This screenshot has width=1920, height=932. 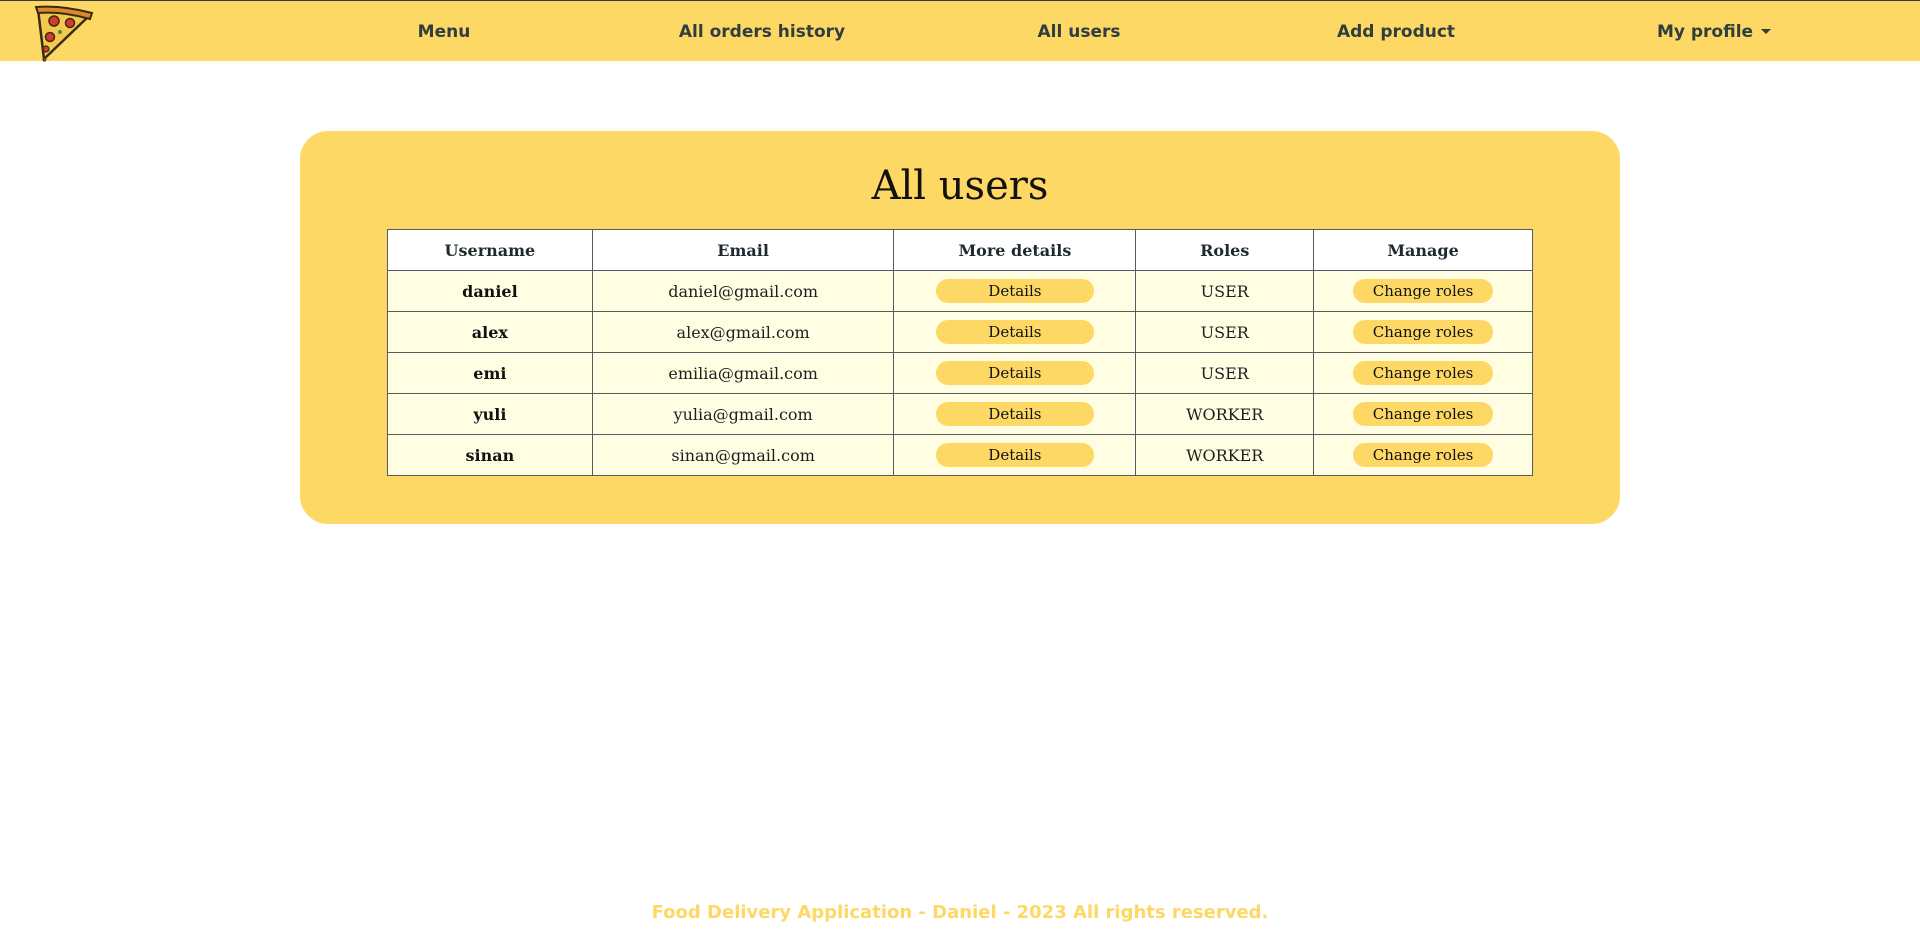 I want to click on page-title: All users, so click(x=960, y=186).